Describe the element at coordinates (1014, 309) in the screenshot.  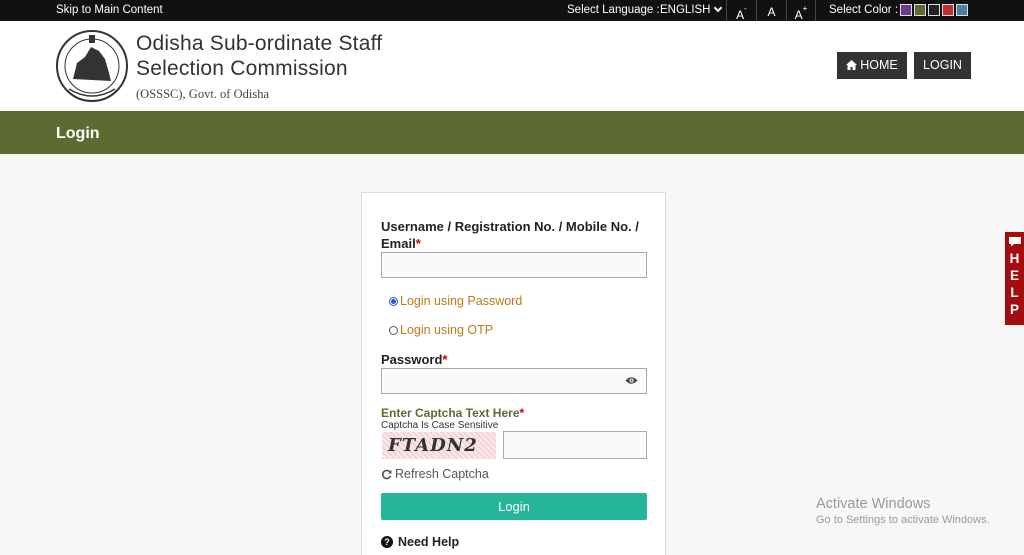
I see `help-letter: P` at that location.